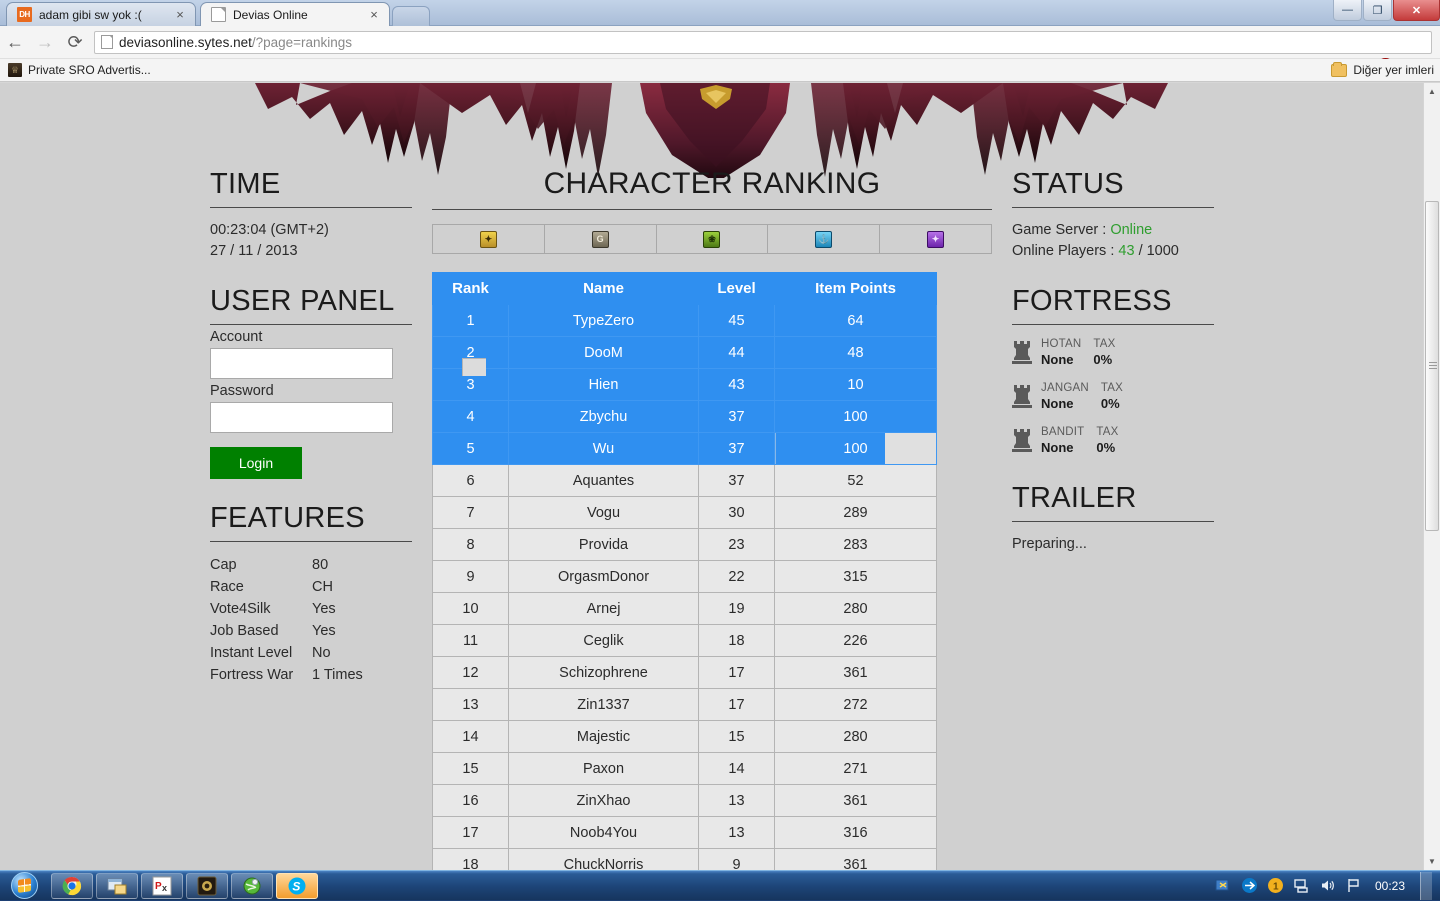 The width and height of the screenshot is (1440, 901). What do you see at coordinates (737, 833) in the screenshot?
I see `cell-level: 13` at bounding box center [737, 833].